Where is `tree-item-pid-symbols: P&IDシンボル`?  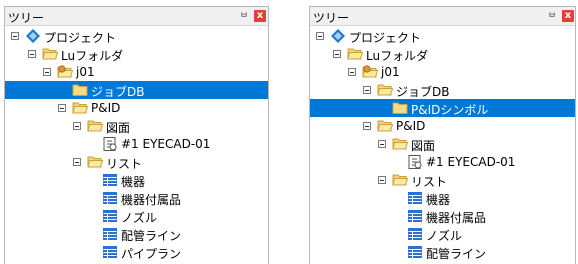
tree-item-pid-symbols: P&IDシンボル is located at coordinates (442, 108).